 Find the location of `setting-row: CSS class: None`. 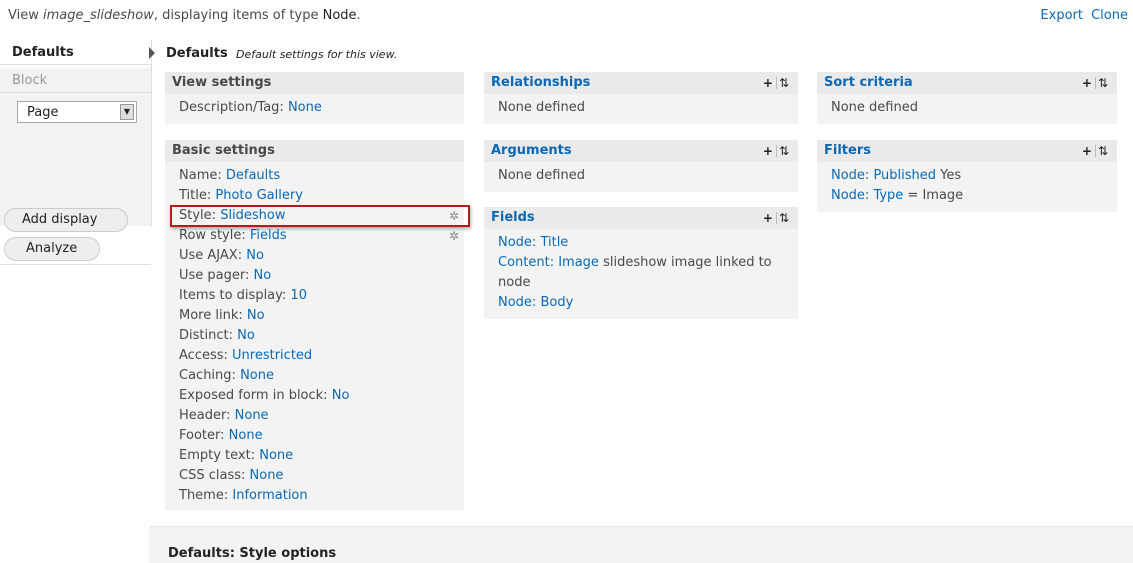

setting-row: CSS class: None is located at coordinates (314, 476).